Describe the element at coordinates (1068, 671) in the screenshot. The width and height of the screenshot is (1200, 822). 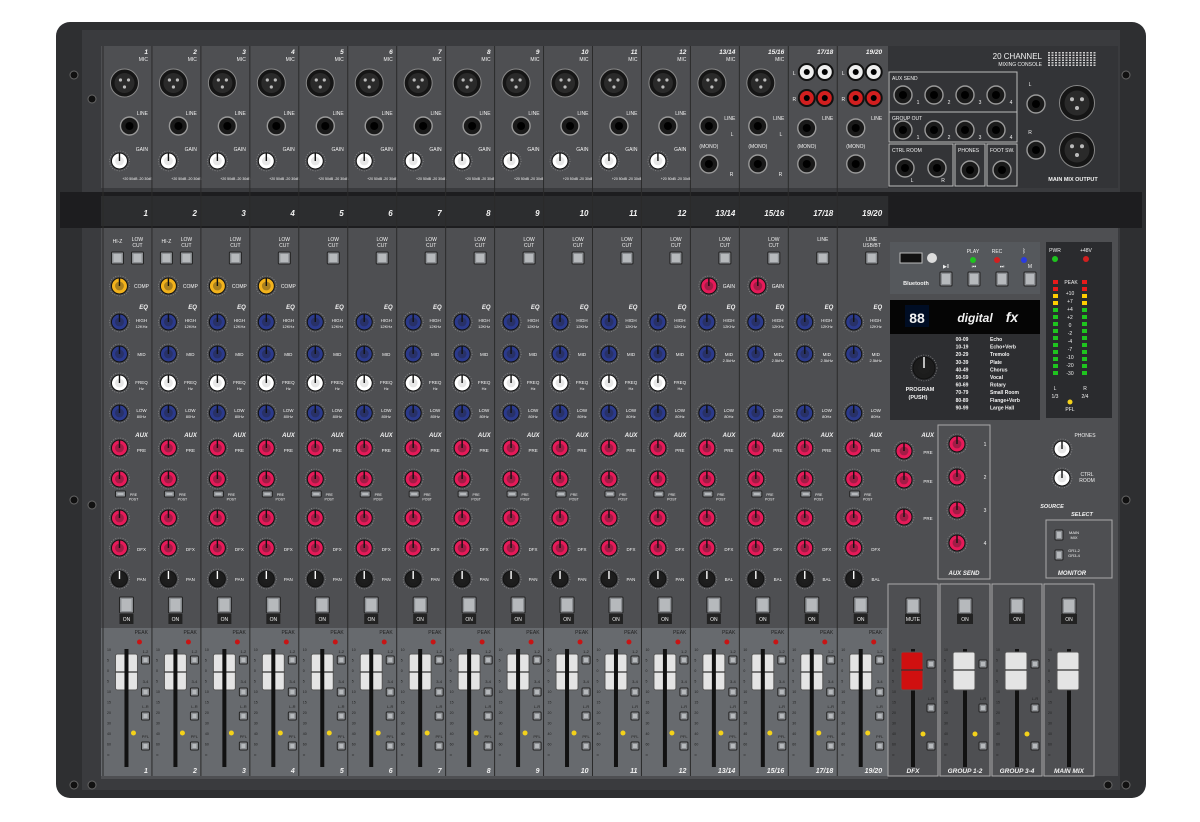
I see `master-fader-main` at that location.